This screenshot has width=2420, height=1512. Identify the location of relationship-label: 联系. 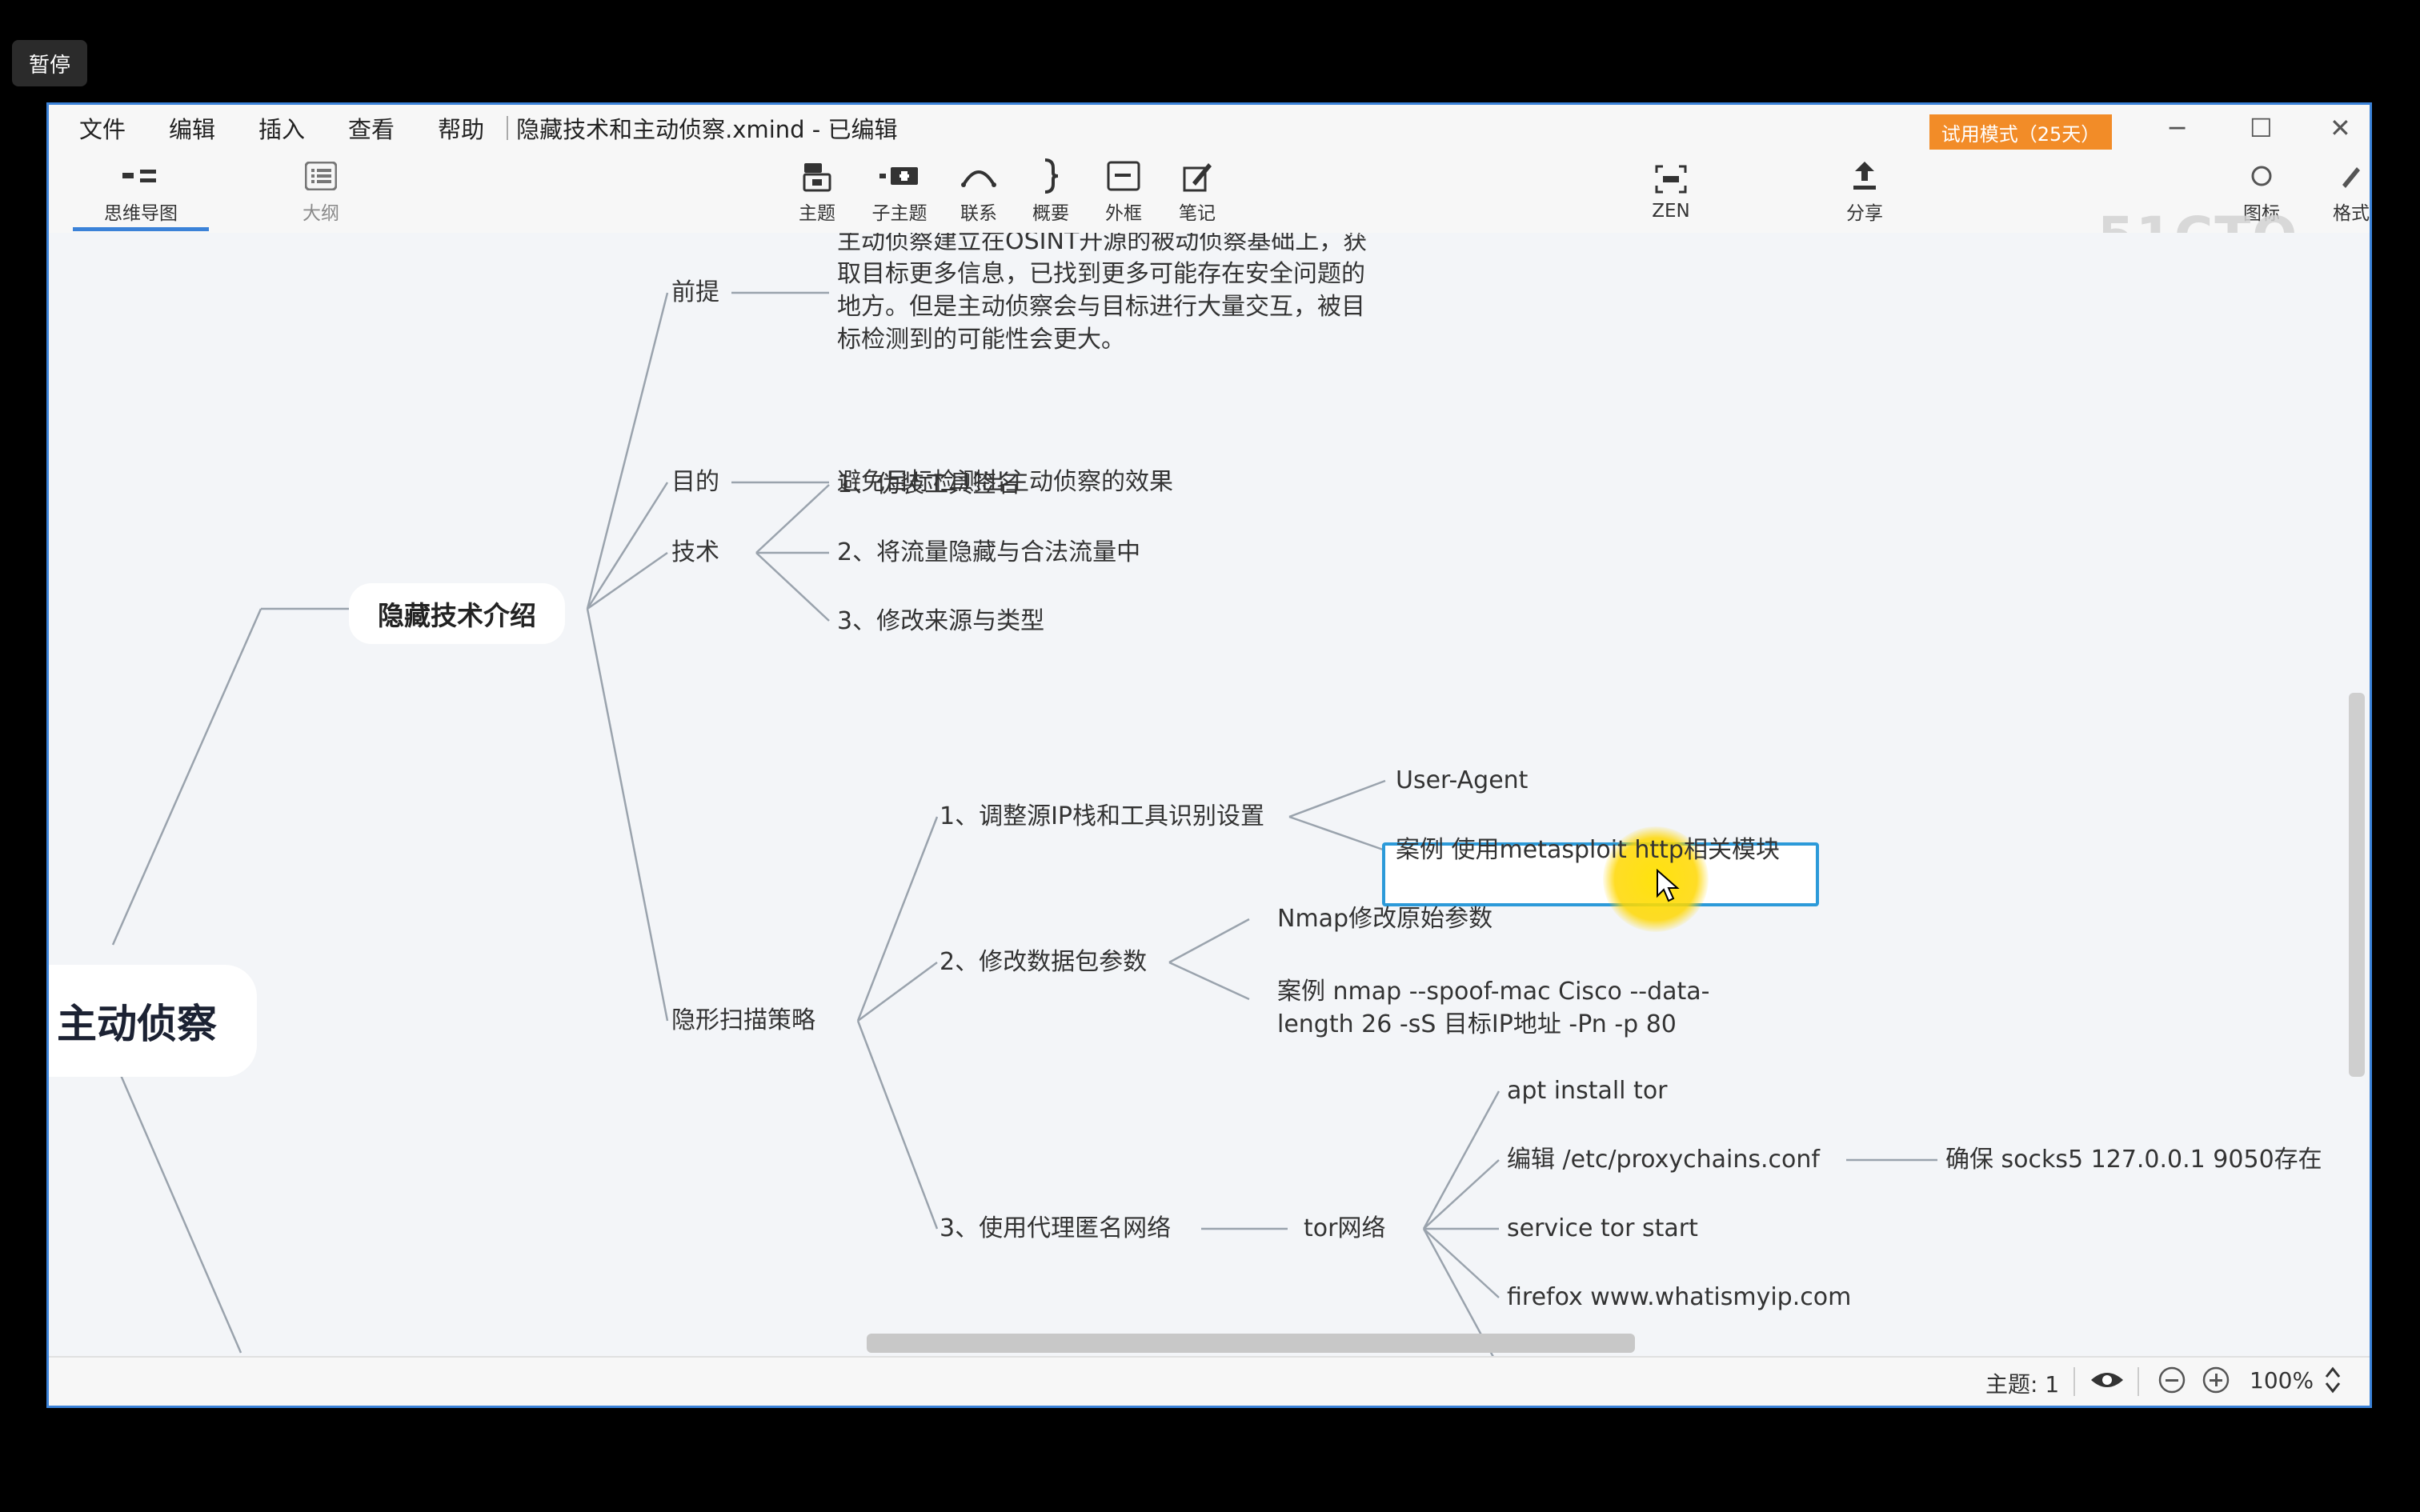
(978, 213).